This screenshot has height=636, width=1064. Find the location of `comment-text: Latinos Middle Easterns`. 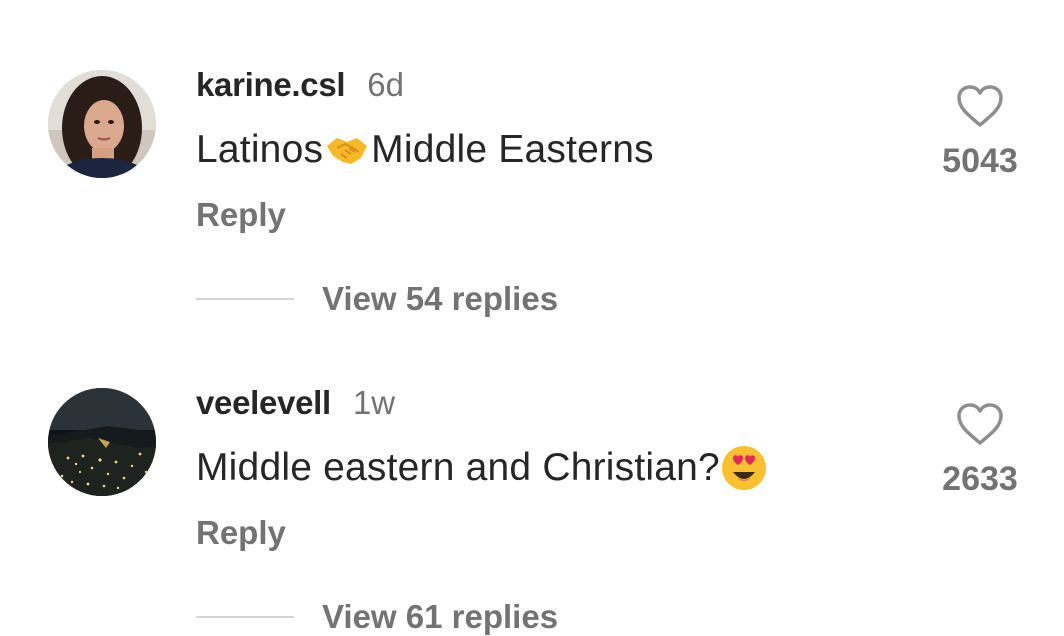

comment-text: Latinos Middle Easterns is located at coordinates (425, 150).